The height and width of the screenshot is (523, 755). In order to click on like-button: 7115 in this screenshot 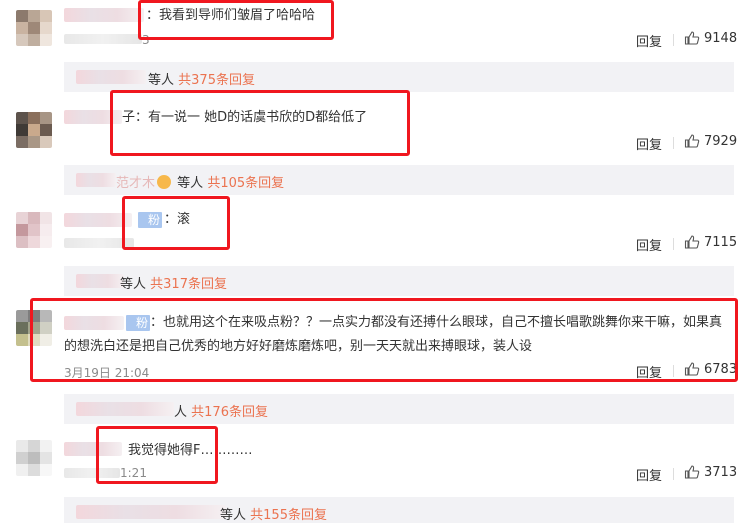, I will do `click(710, 242)`.